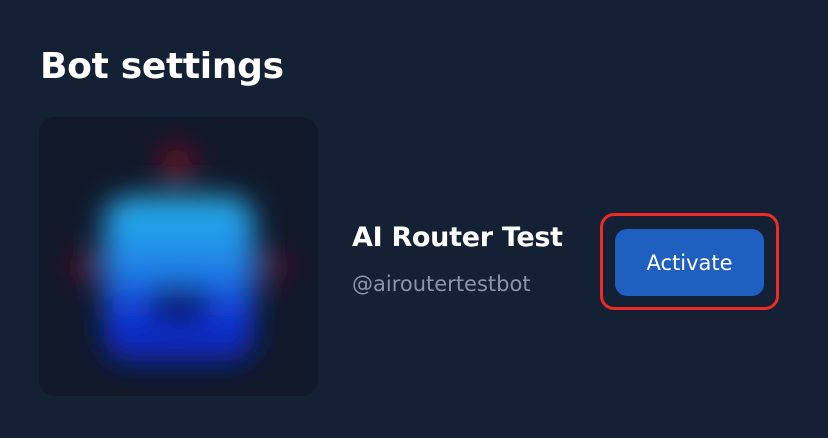 Image resolution: width=828 pixels, height=438 pixels. What do you see at coordinates (689, 262) in the screenshot?
I see `activate-button: Activate` at bounding box center [689, 262].